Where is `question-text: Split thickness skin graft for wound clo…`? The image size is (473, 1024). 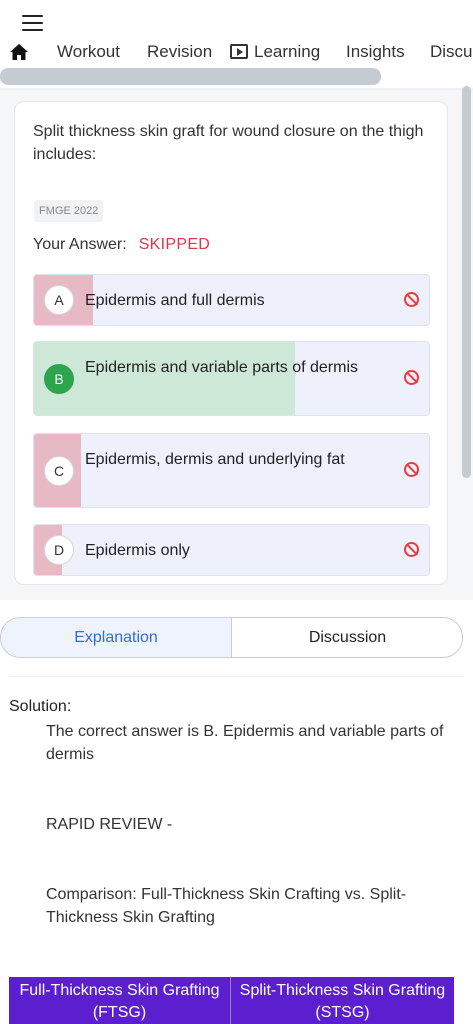
question-text: Split thickness skin graft for wound clo… is located at coordinates (228, 143).